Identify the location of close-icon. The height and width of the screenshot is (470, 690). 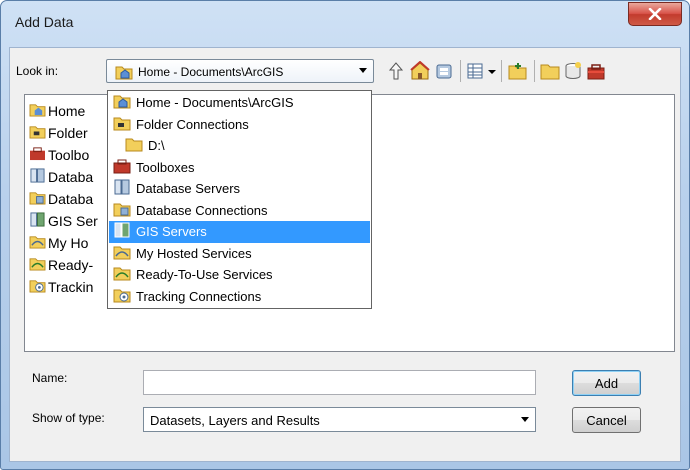
(655, 14).